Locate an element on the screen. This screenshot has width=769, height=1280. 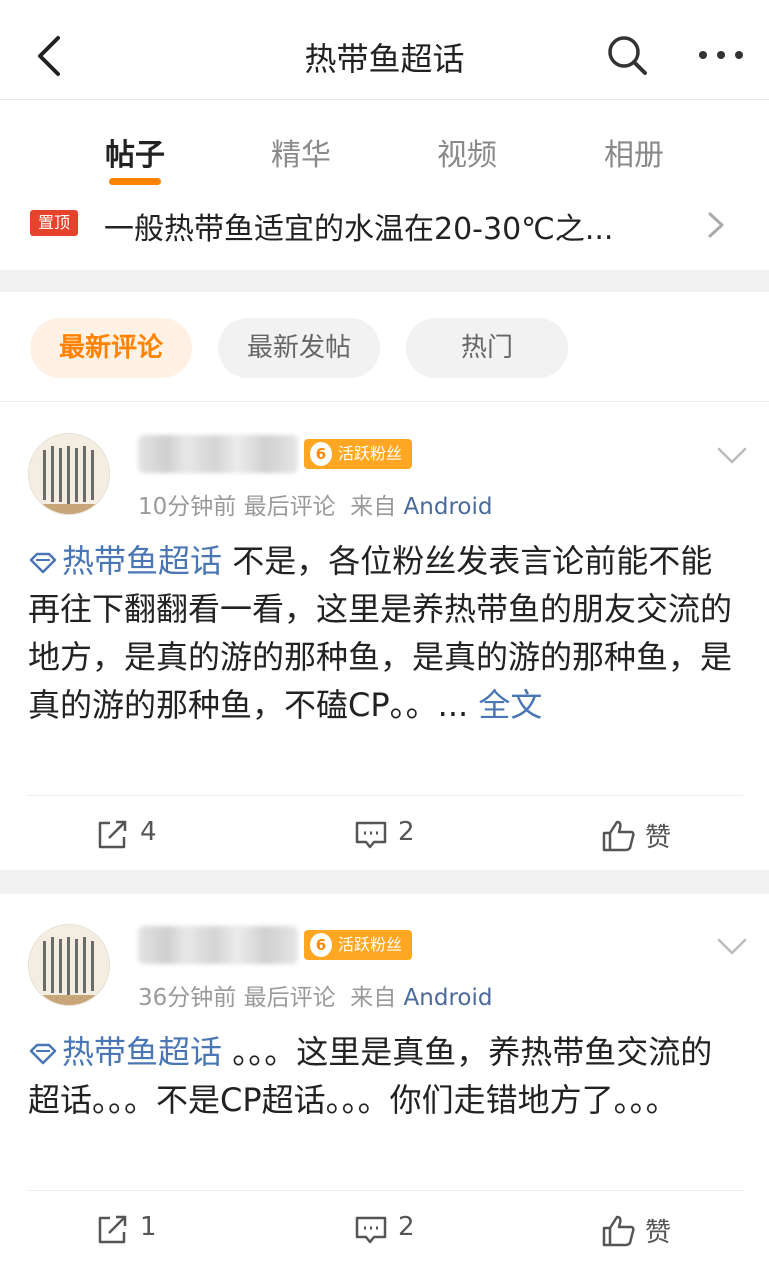
post-time: 36分钟前 is located at coordinates (187, 998).